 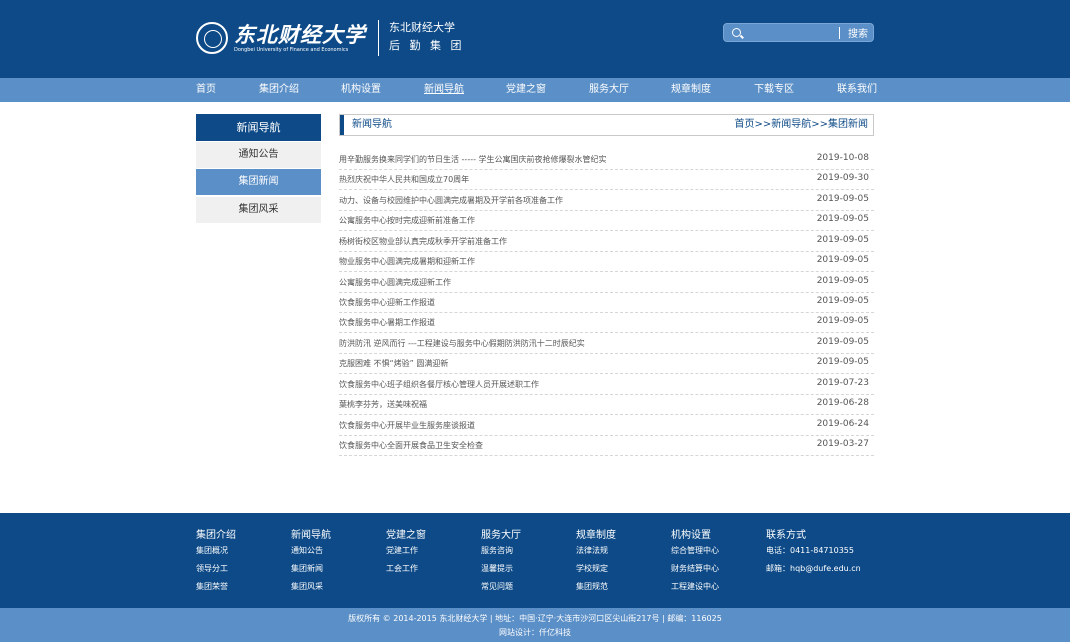 What do you see at coordinates (258, 155) in the screenshot?
I see `sidebar-item-notices: 通知公告` at bounding box center [258, 155].